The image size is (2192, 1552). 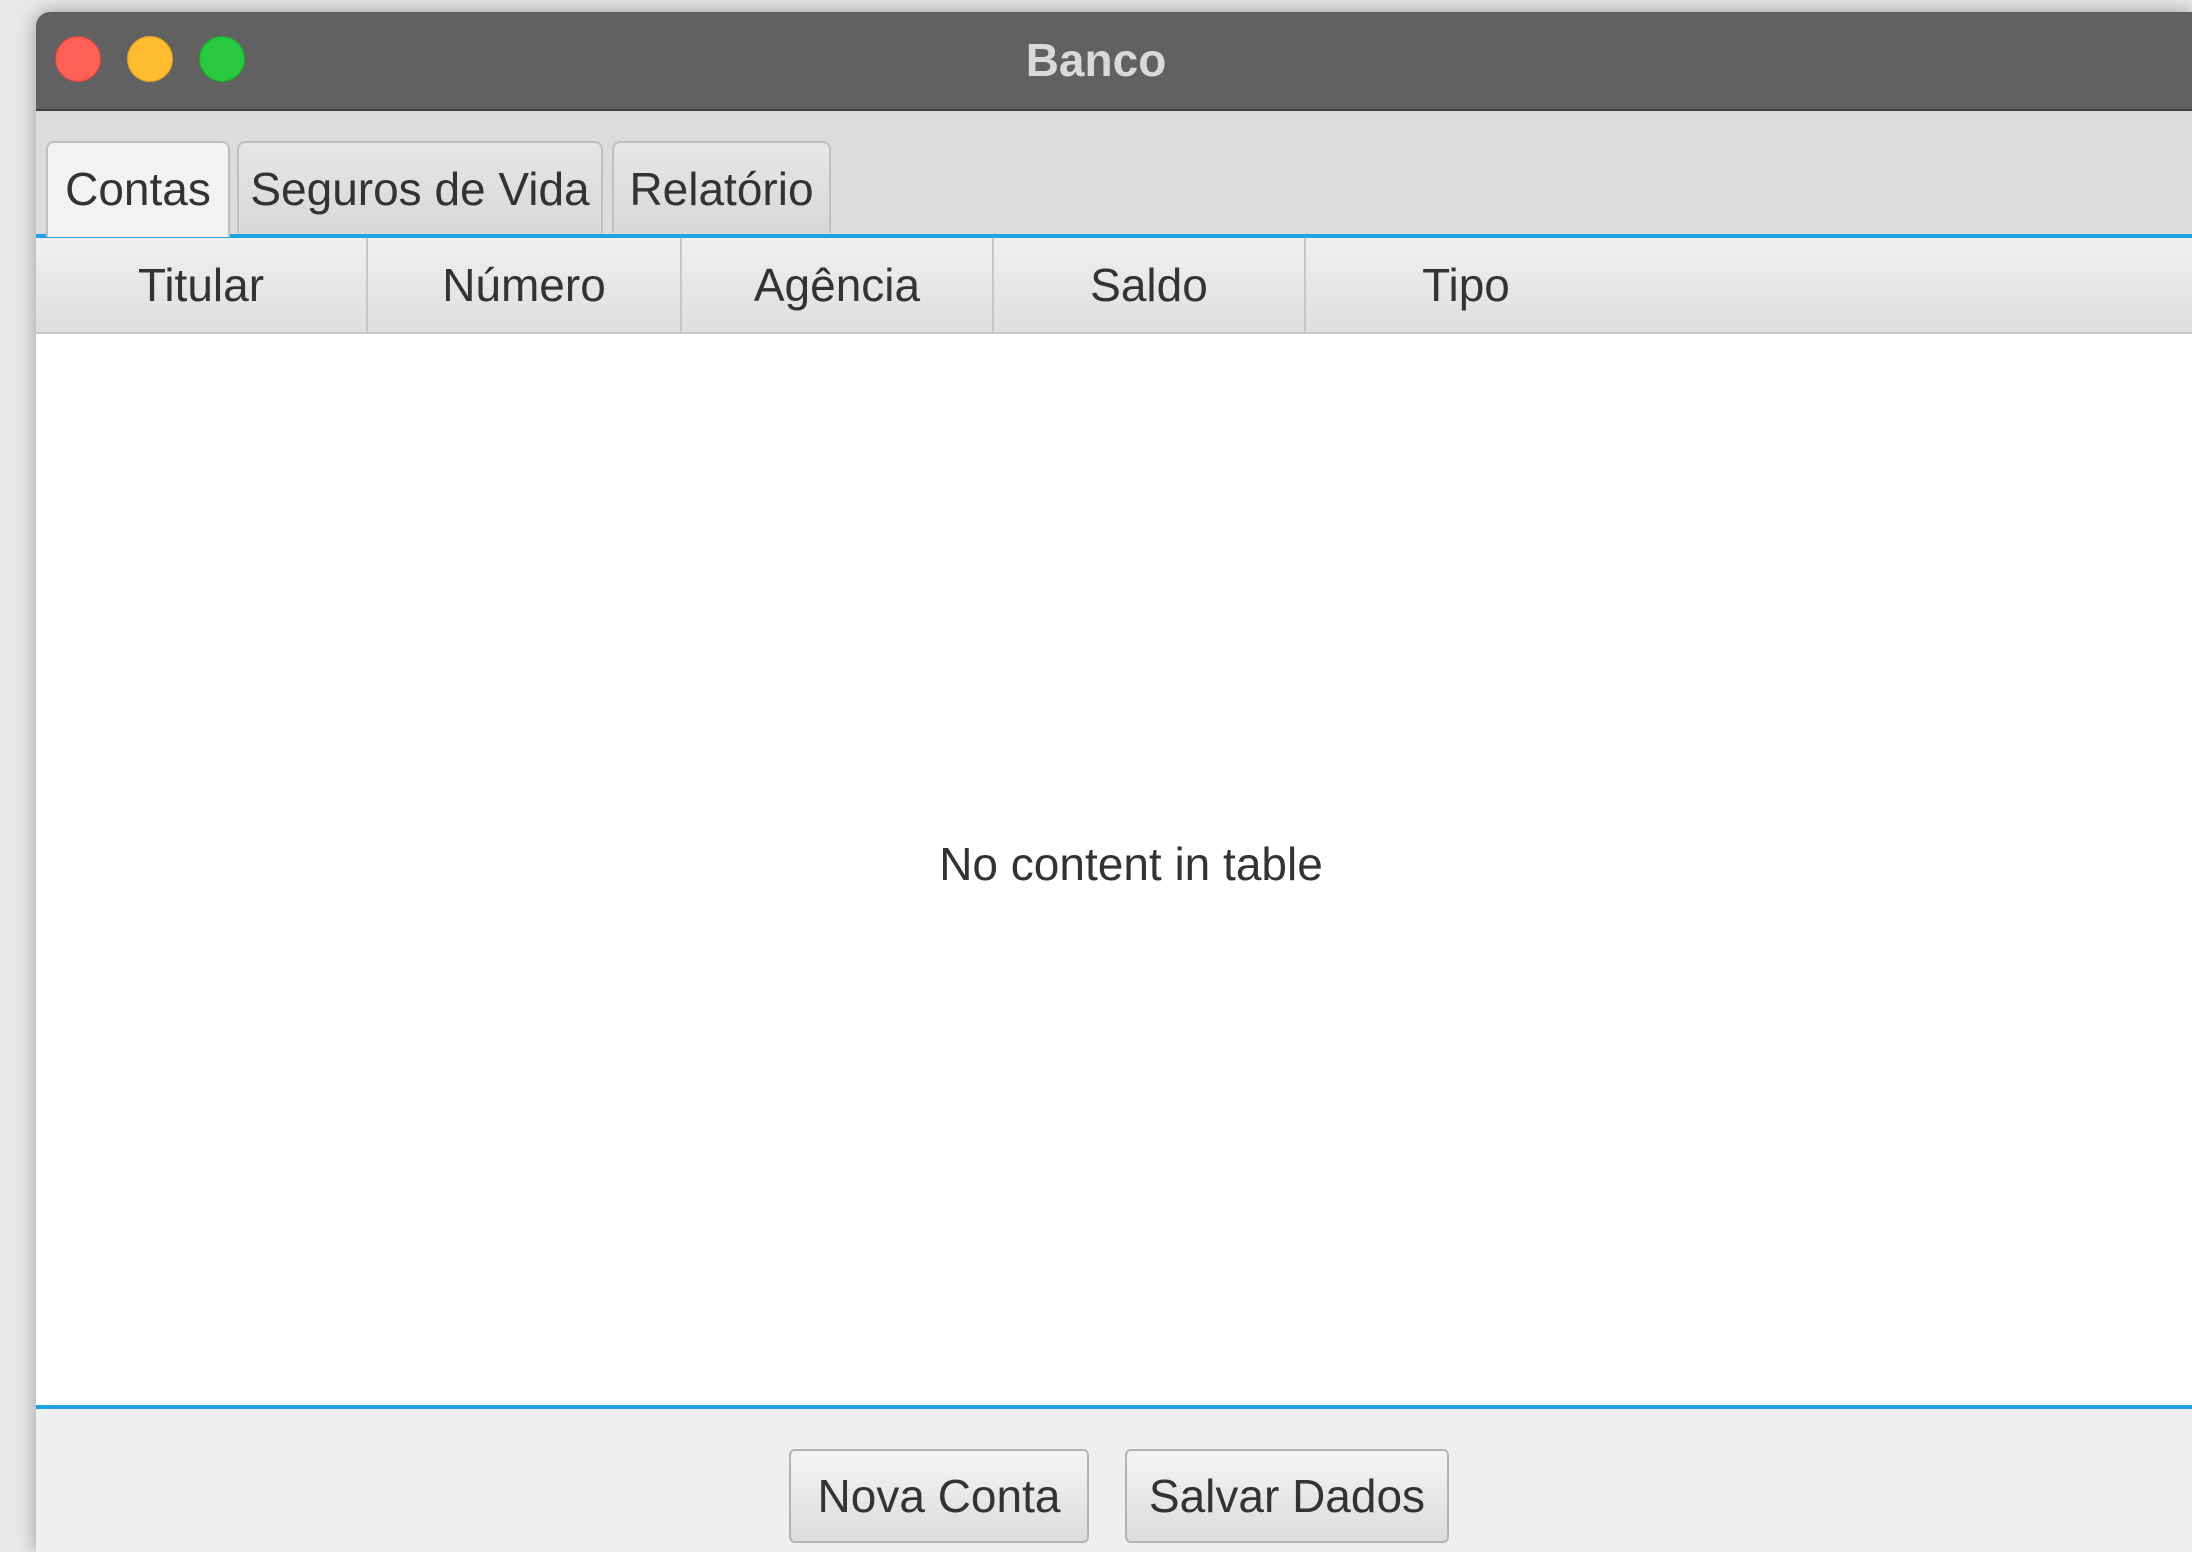 What do you see at coordinates (138, 189) in the screenshot?
I see `tab-contas: Contas` at bounding box center [138, 189].